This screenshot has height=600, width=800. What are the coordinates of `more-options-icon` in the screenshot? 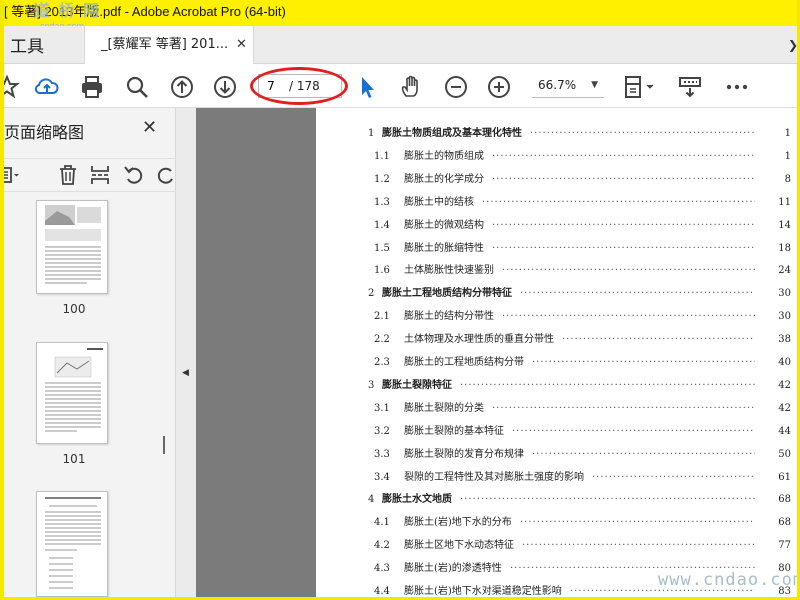 It's located at (737, 87).